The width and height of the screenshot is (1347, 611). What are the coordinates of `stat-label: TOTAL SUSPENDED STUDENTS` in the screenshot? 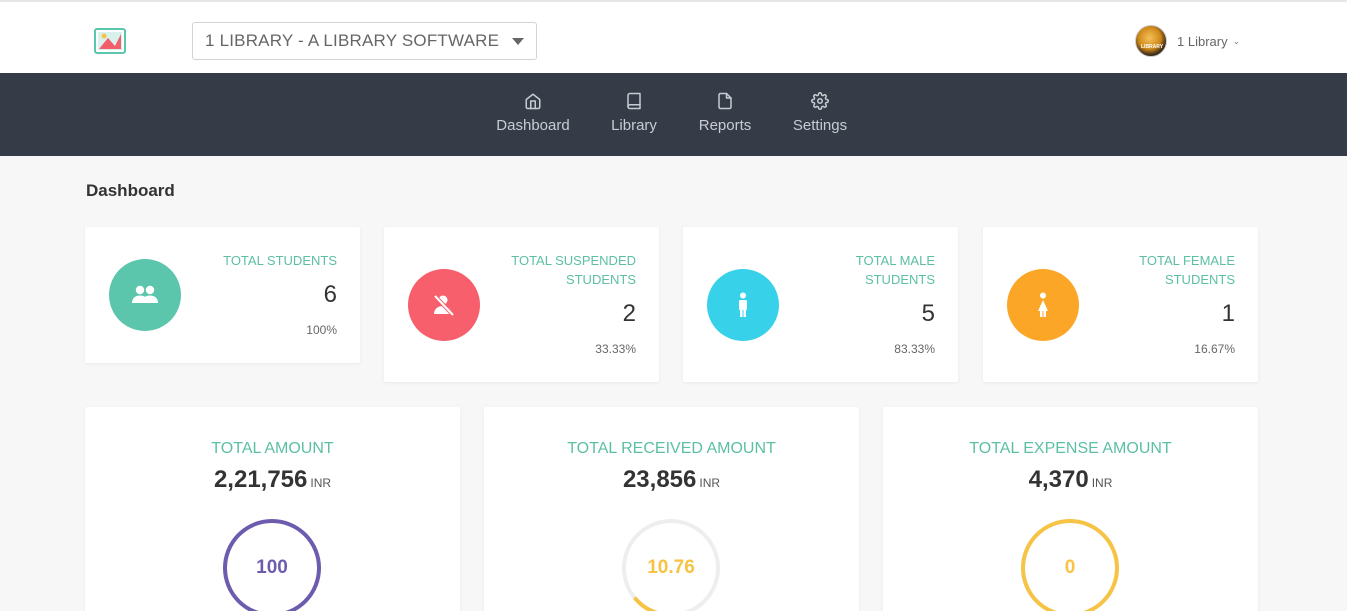 It's located at (573, 270).